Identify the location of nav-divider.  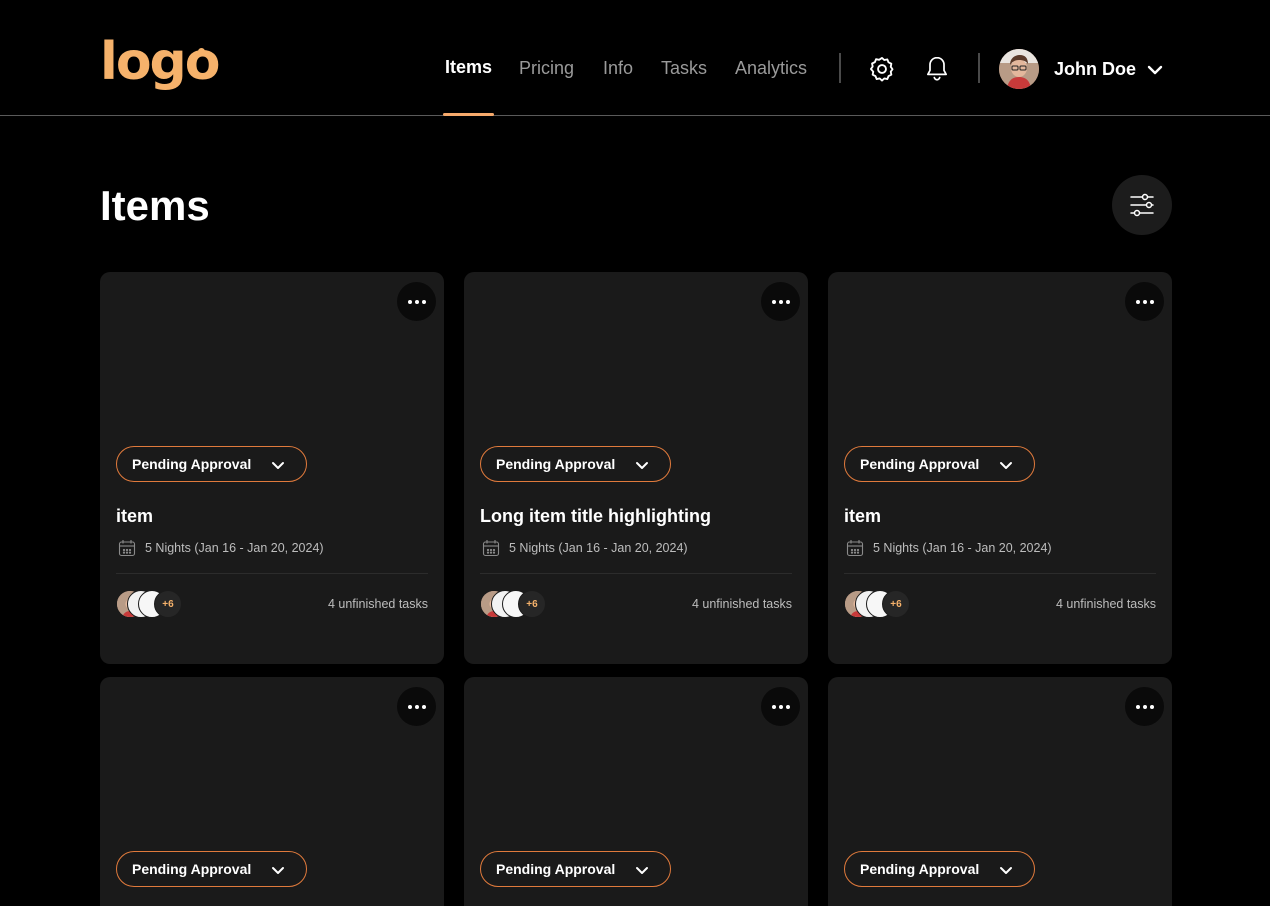
(840, 68).